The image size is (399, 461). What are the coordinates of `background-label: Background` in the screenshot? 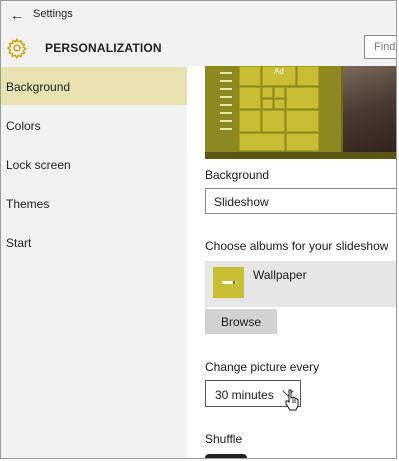 It's located at (237, 175).